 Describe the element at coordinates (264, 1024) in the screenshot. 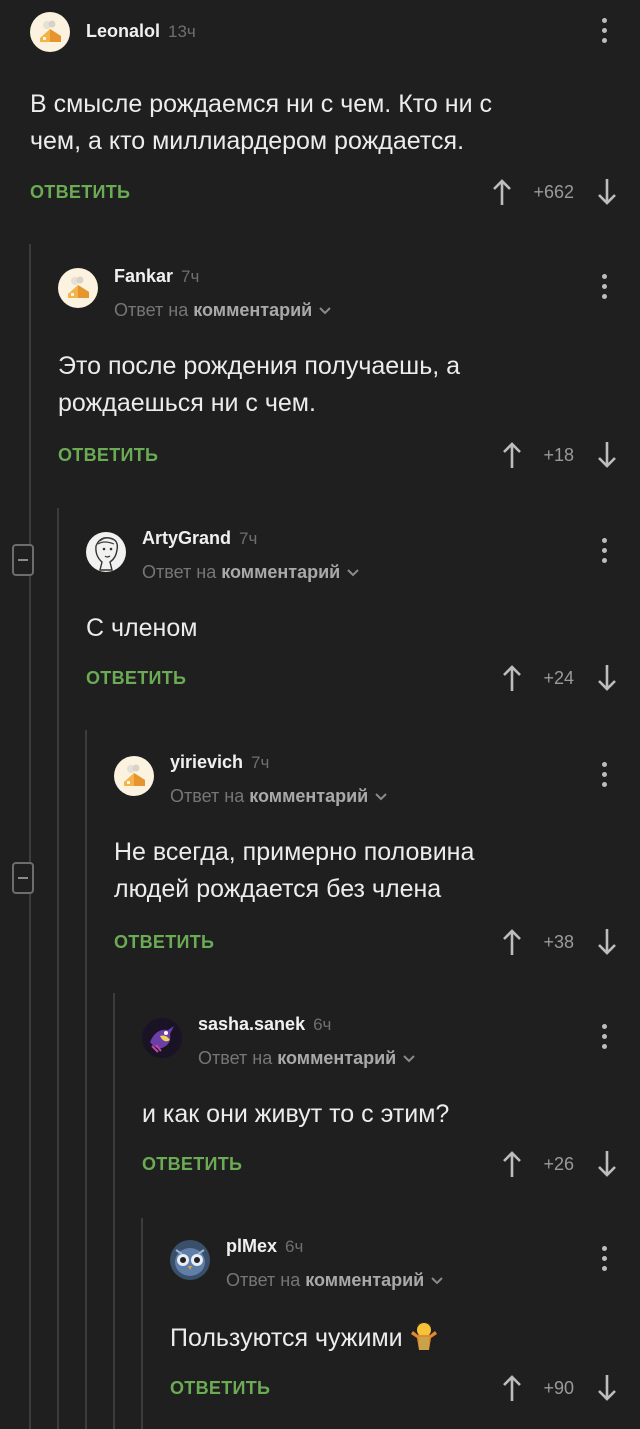

I see `comment-username: sasha.sanek 6ч` at that location.